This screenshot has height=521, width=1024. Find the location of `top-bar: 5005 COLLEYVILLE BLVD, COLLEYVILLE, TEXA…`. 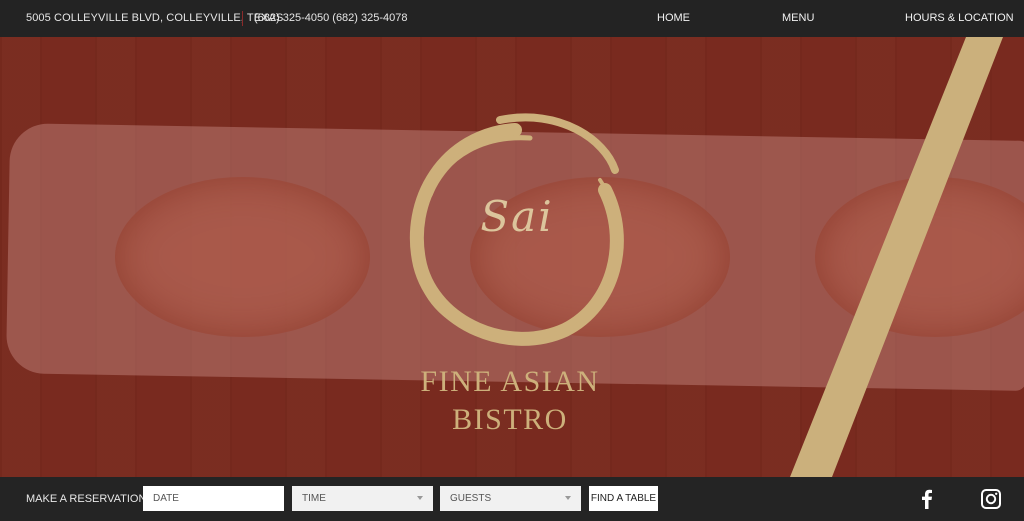

top-bar: 5005 COLLEYVILLE BLVD, COLLEYVILLE, TEXA… is located at coordinates (512, 18).